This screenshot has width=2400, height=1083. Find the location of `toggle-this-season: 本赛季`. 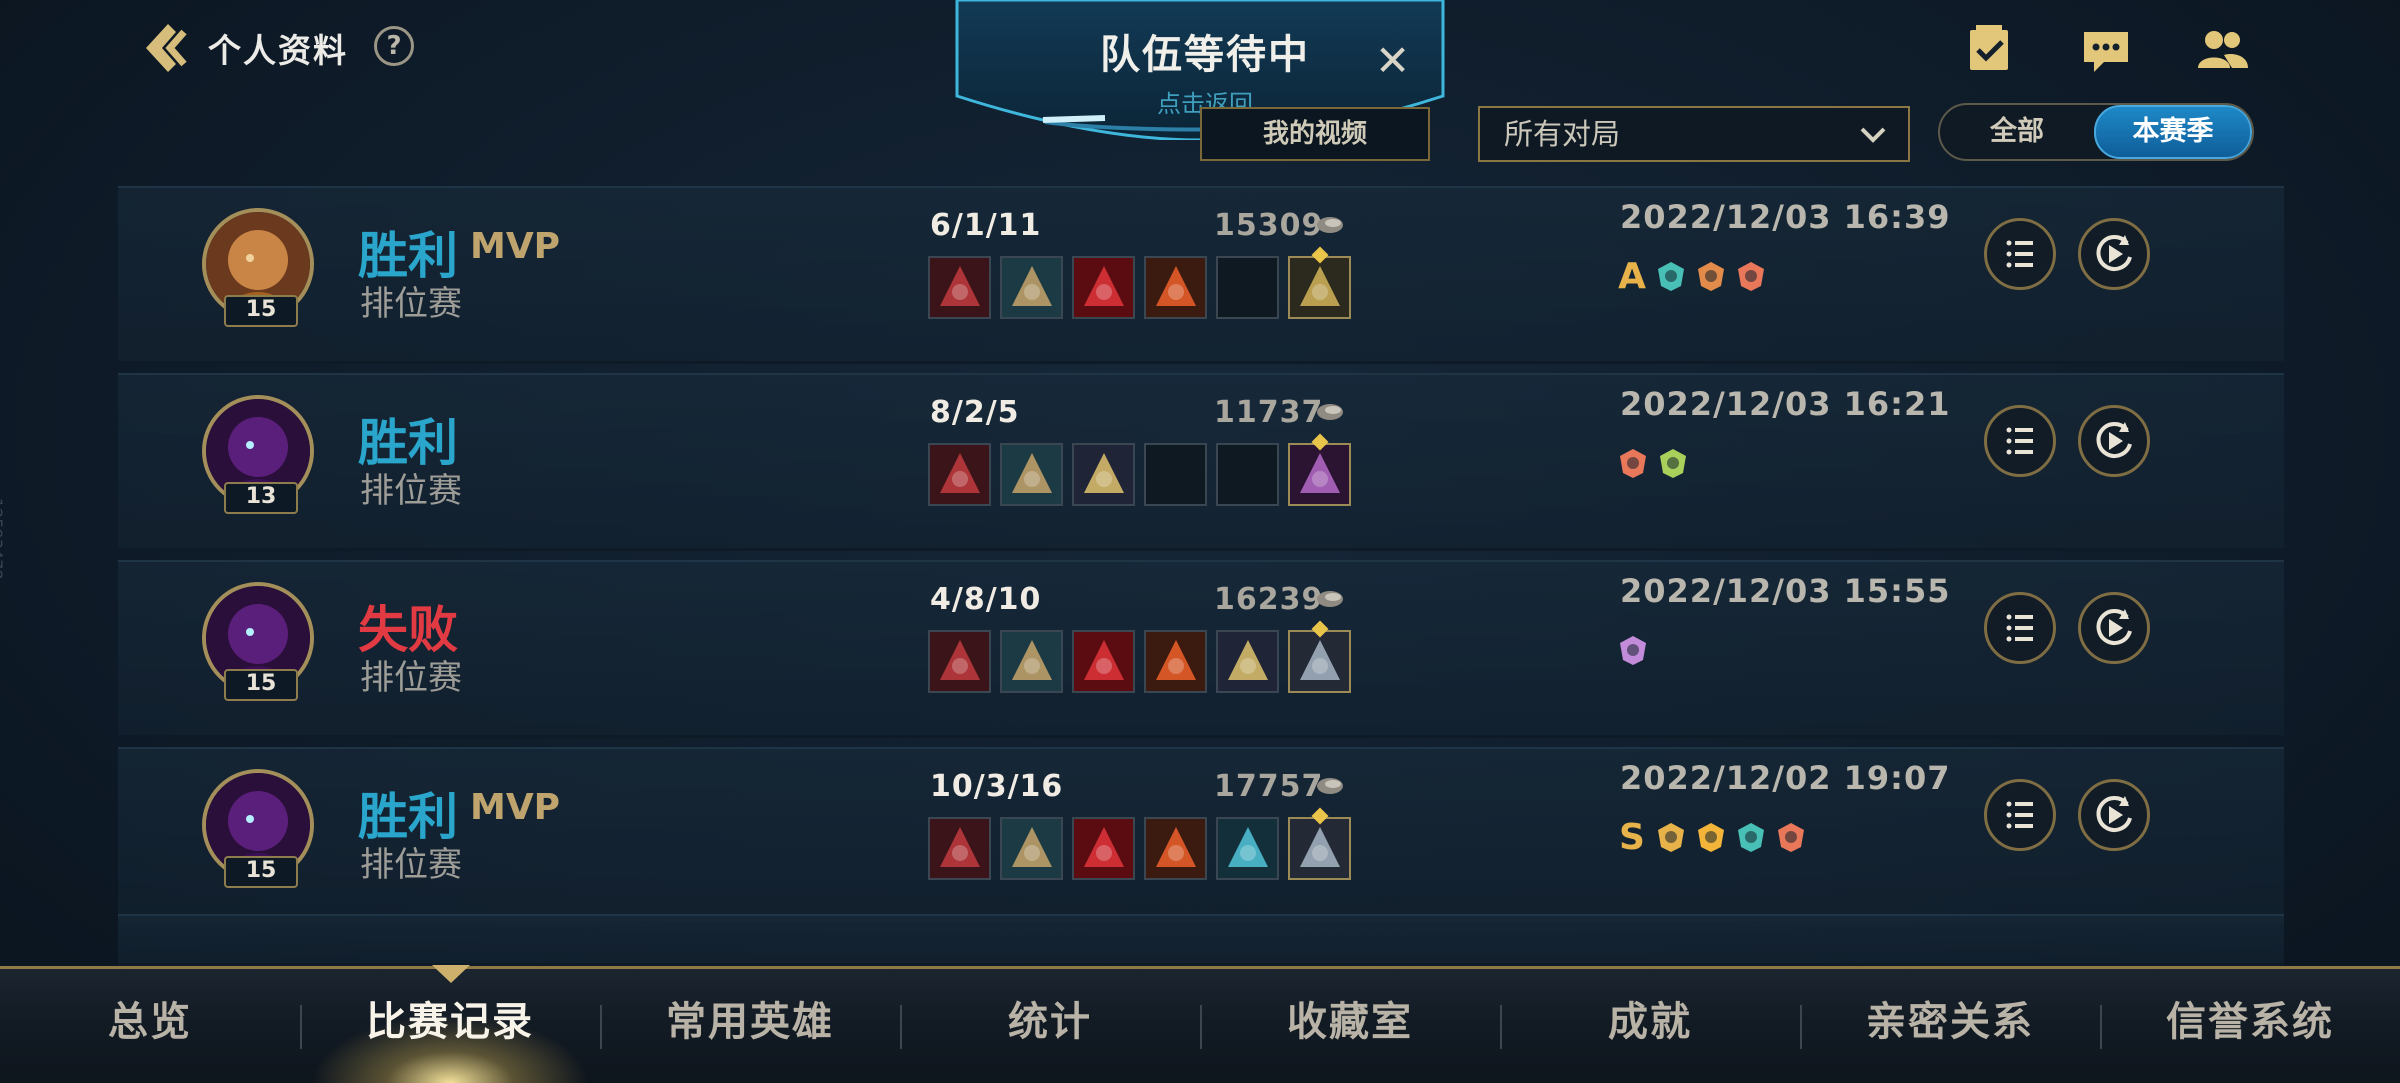

toggle-this-season: 本赛季 is located at coordinates (2173, 132).